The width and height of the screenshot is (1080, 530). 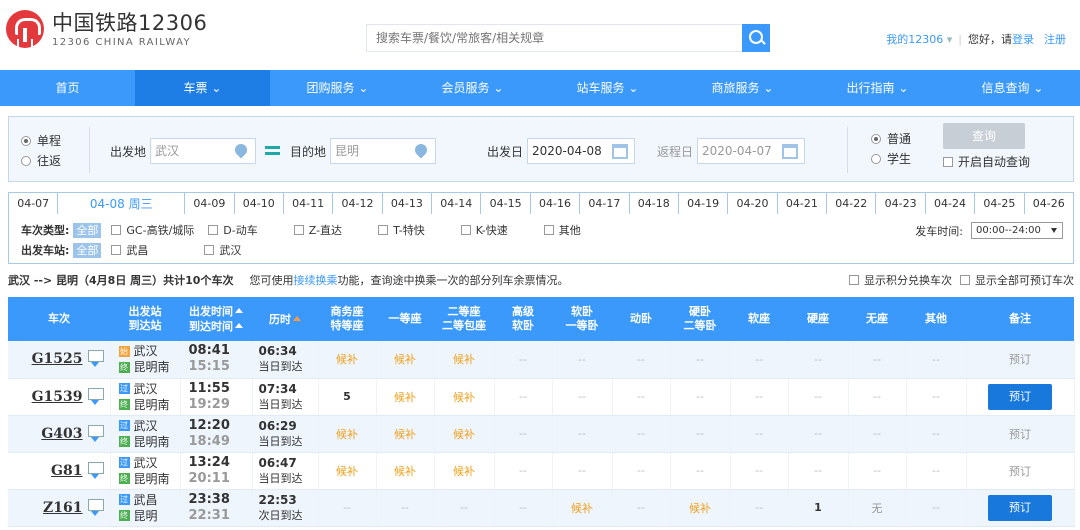 What do you see at coordinates (210, 204) in the screenshot?
I see `date-tab: 04-09` at bounding box center [210, 204].